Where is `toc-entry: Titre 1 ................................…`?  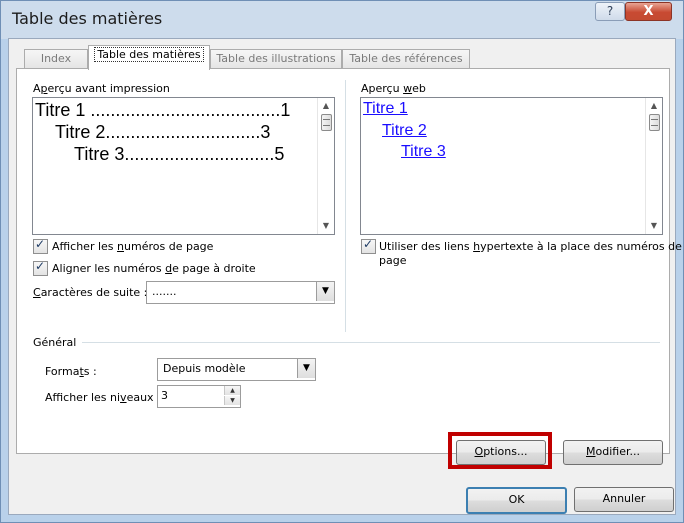
toc-entry: Titre 1 ................................… is located at coordinates (163, 110).